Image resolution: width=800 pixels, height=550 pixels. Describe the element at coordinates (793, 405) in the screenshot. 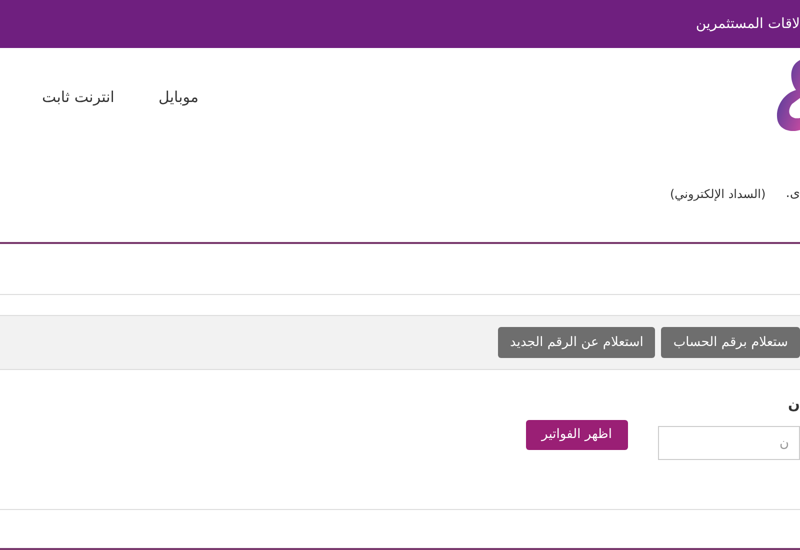

I see `field-label: ن` at that location.